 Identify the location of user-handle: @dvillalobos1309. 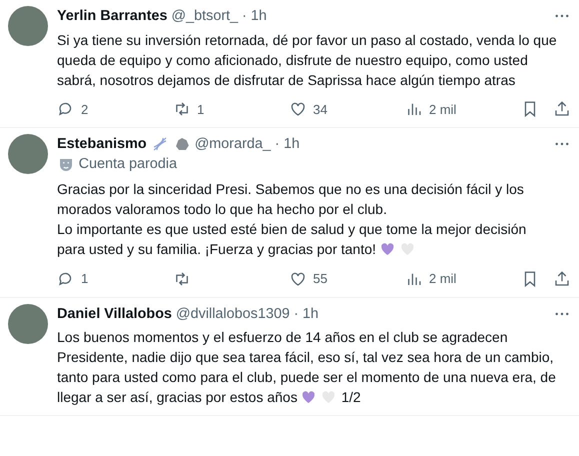
(233, 314).